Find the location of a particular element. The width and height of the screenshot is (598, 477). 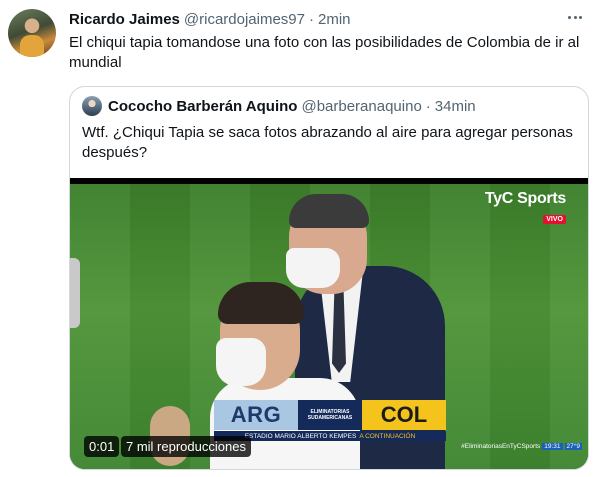

competition-label: ELIMINATORIAS SUDAMERICANAS is located at coordinates (330, 415).